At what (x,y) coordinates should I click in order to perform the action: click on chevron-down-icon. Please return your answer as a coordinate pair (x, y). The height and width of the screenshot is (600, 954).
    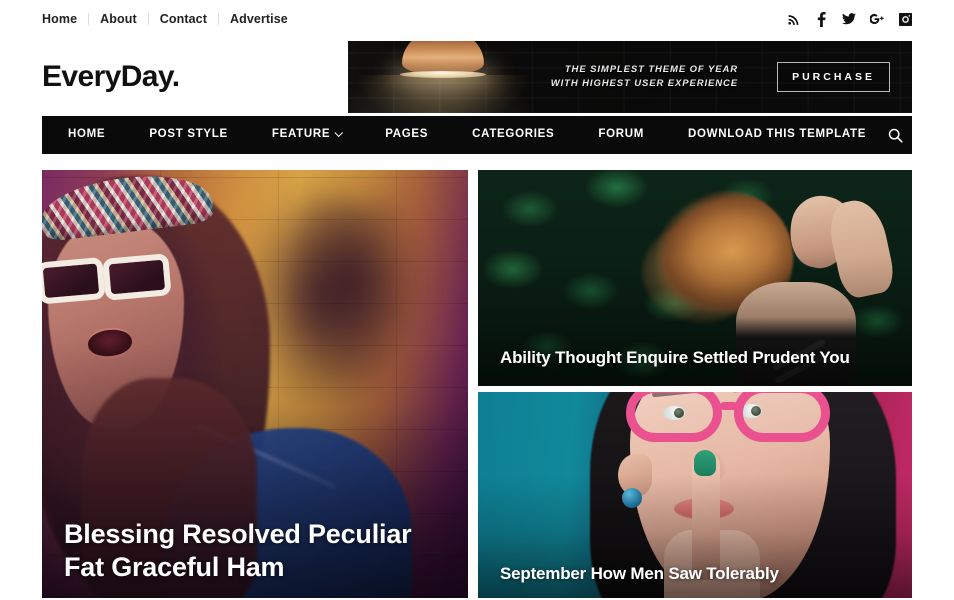
    Looking at the image, I should click on (339, 133).